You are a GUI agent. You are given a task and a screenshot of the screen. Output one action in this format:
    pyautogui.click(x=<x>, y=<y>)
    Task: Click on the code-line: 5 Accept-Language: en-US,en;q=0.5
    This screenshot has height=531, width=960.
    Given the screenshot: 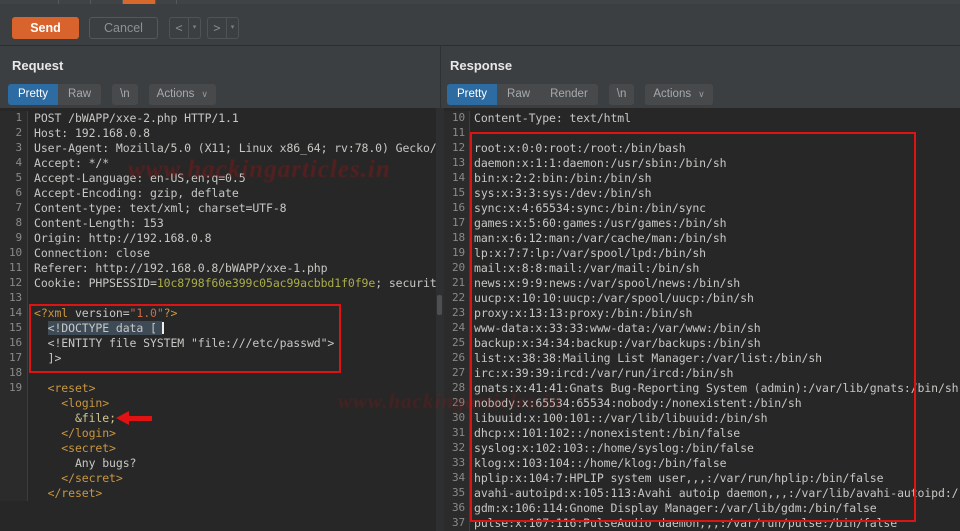 What is the action you would take?
    pyautogui.click(x=218, y=178)
    